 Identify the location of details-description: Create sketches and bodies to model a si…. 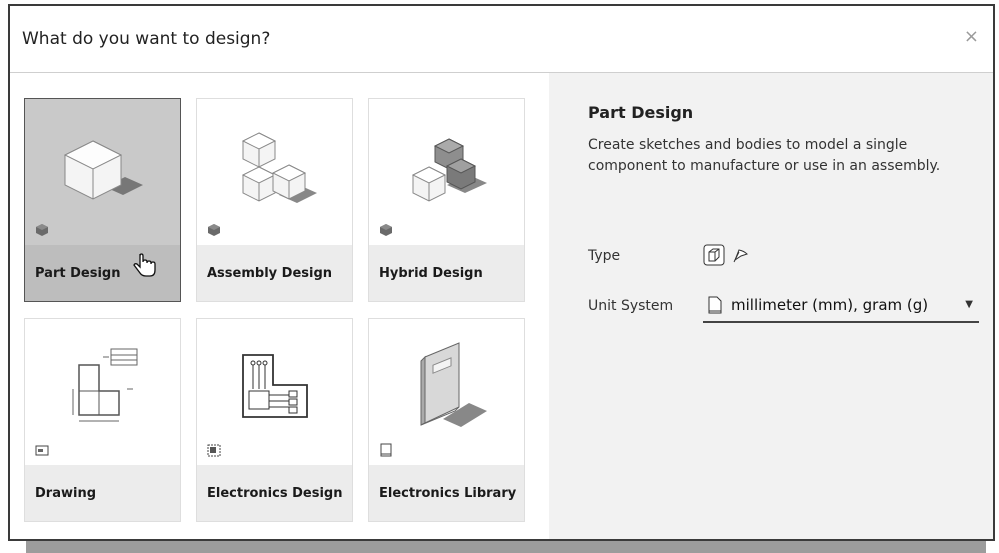
(764, 155).